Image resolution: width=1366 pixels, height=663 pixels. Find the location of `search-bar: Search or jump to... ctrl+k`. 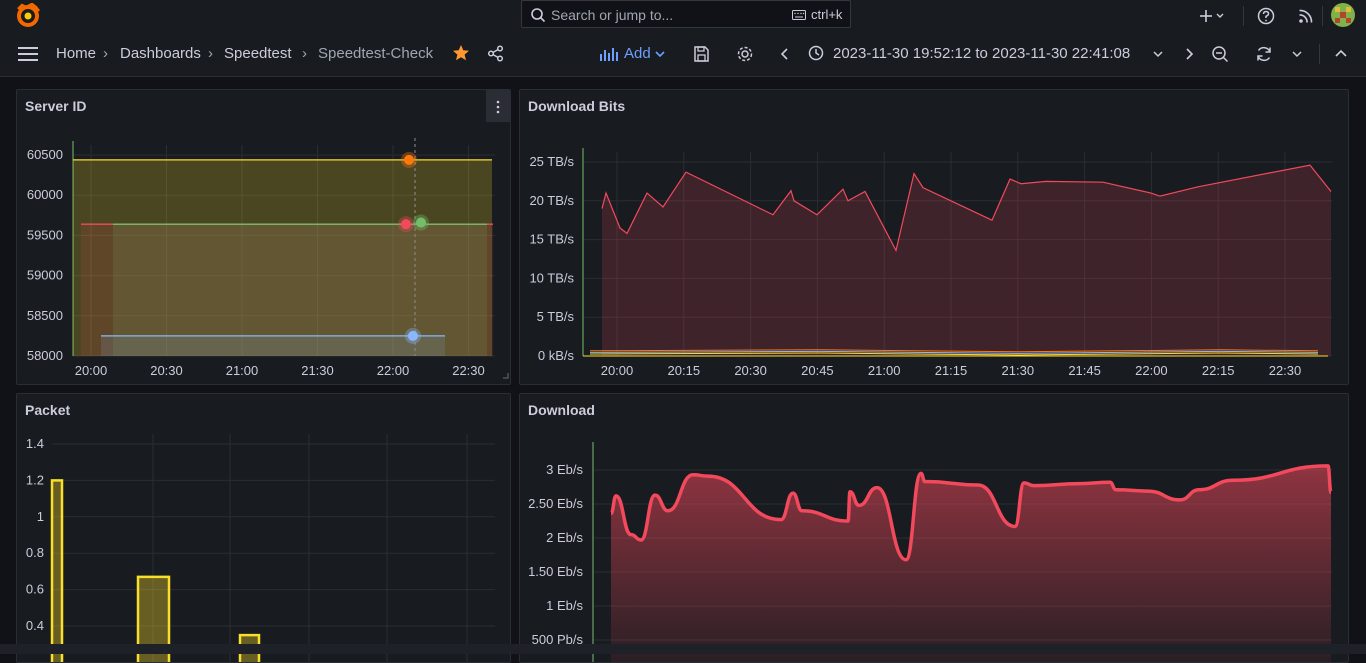

search-bar: Search or jump to... ctrl+k is located at coordinates (686, 14).